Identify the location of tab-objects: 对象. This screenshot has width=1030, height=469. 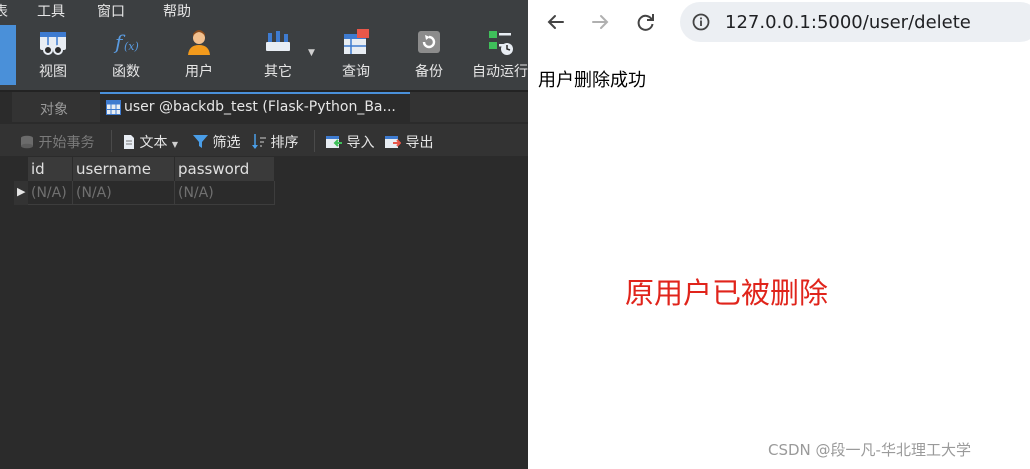
(54, 109).